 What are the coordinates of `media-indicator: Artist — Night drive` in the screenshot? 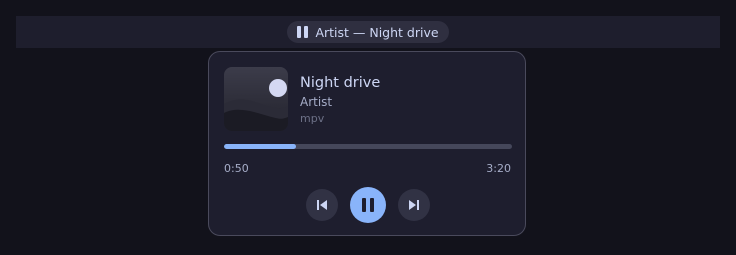 It's located at (368, 32).